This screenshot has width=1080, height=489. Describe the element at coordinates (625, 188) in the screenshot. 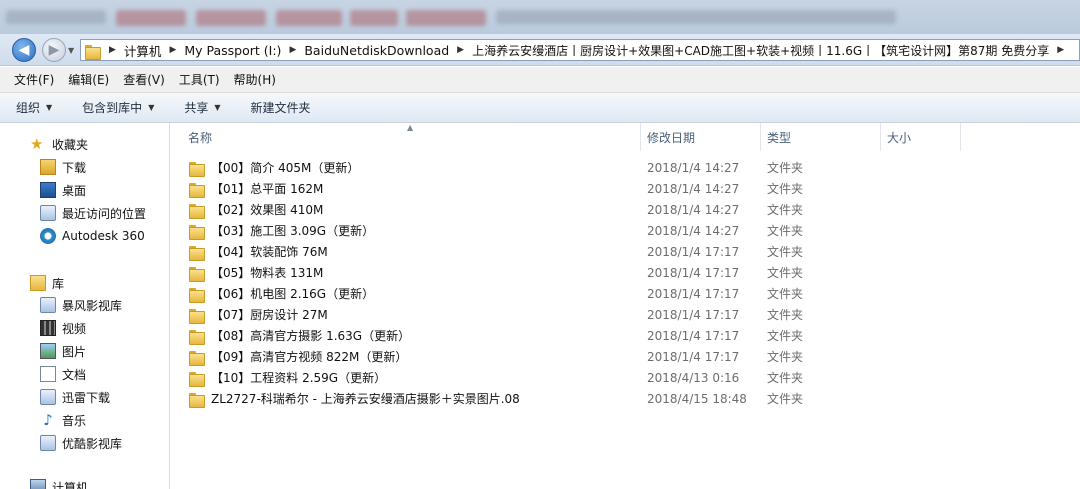

I see `file-row: 【01】总平面 162M 2018/1/4 14:27 文件夹` at that location.